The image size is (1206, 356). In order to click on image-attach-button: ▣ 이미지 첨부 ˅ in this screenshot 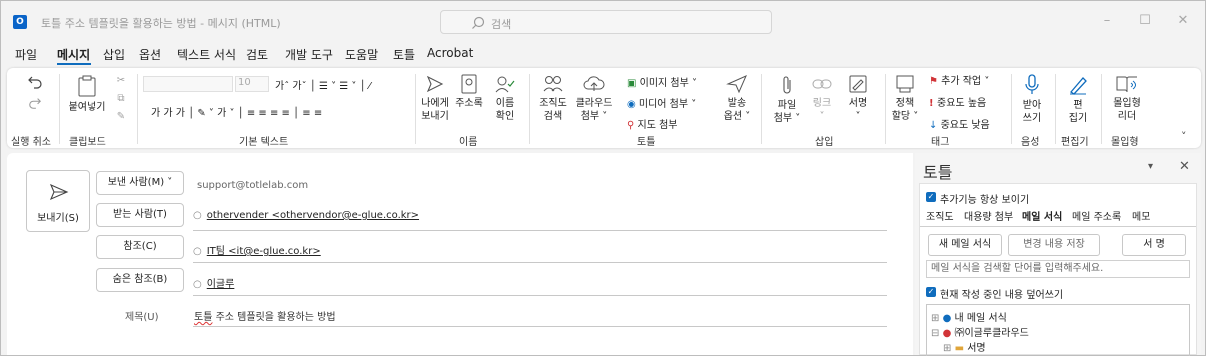, I will do `click(662, 81)`.